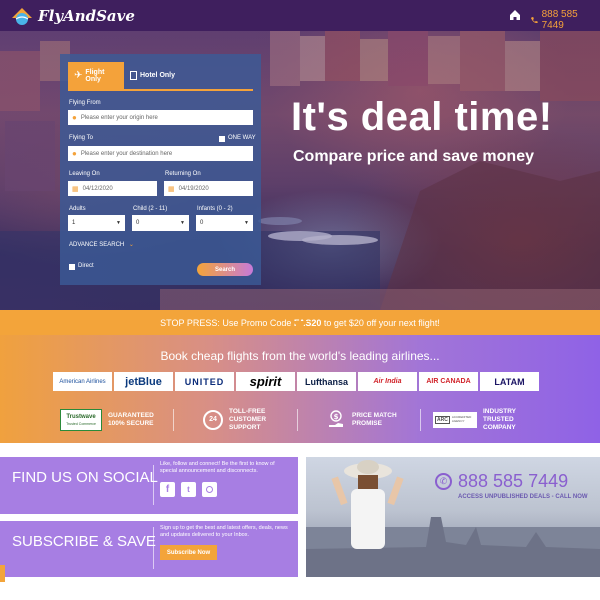  I want to click on airplane-icon: ✈, so click(78, 75).